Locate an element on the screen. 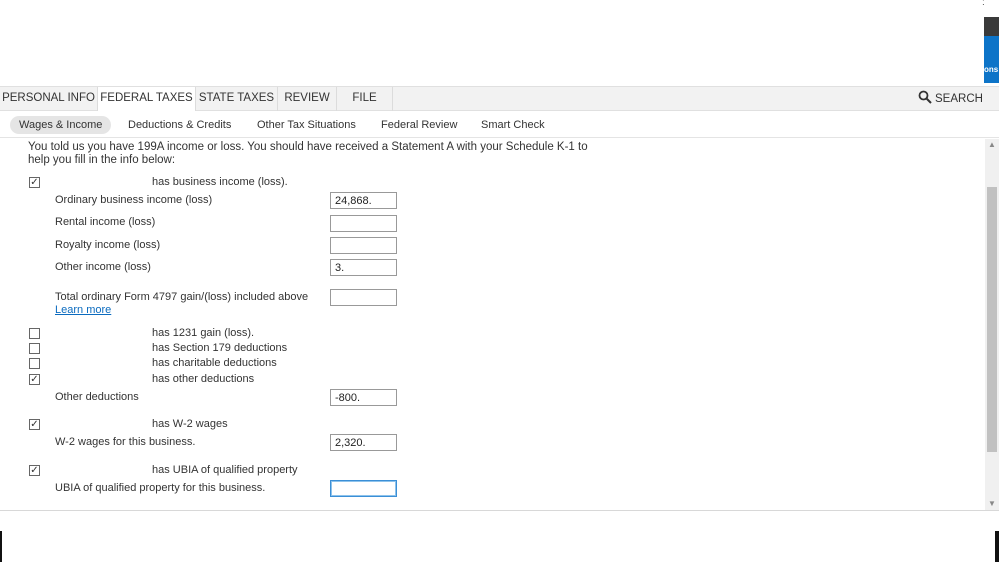 The height and width of the screenshot is (562, 999). subtab-smart-check: Smart Check is located at coordinates (513, 125).